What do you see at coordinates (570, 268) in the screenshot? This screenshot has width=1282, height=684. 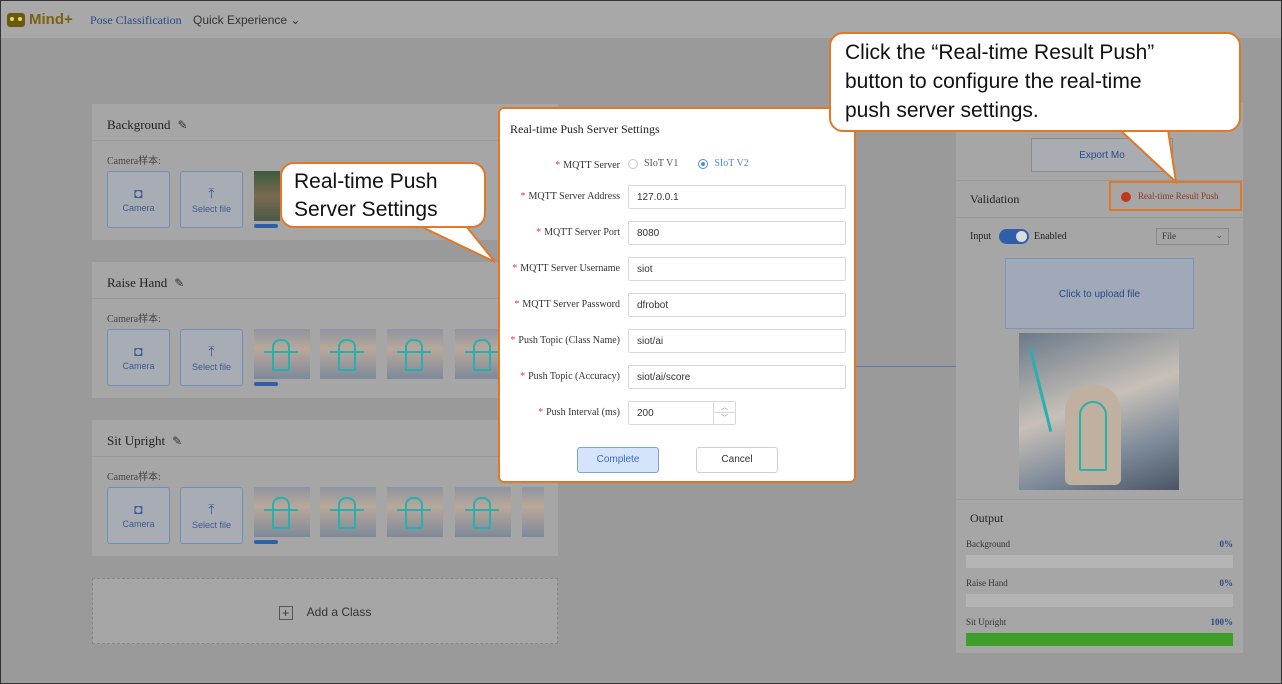 I see `field-label-text: MQTT Server Username` at bounding box center [570, 268].